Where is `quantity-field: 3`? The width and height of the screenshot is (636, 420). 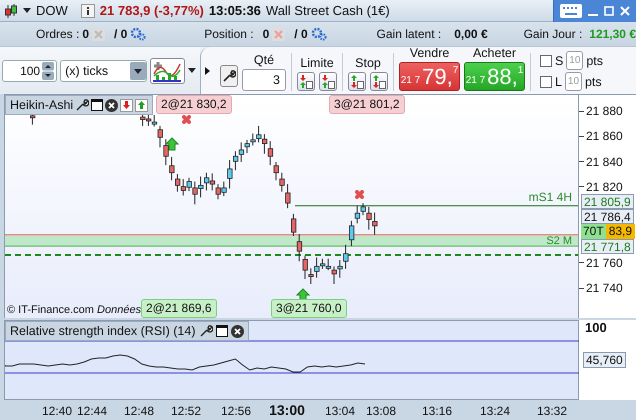 quantity-field: 3 is located at coordinates (264, 80).